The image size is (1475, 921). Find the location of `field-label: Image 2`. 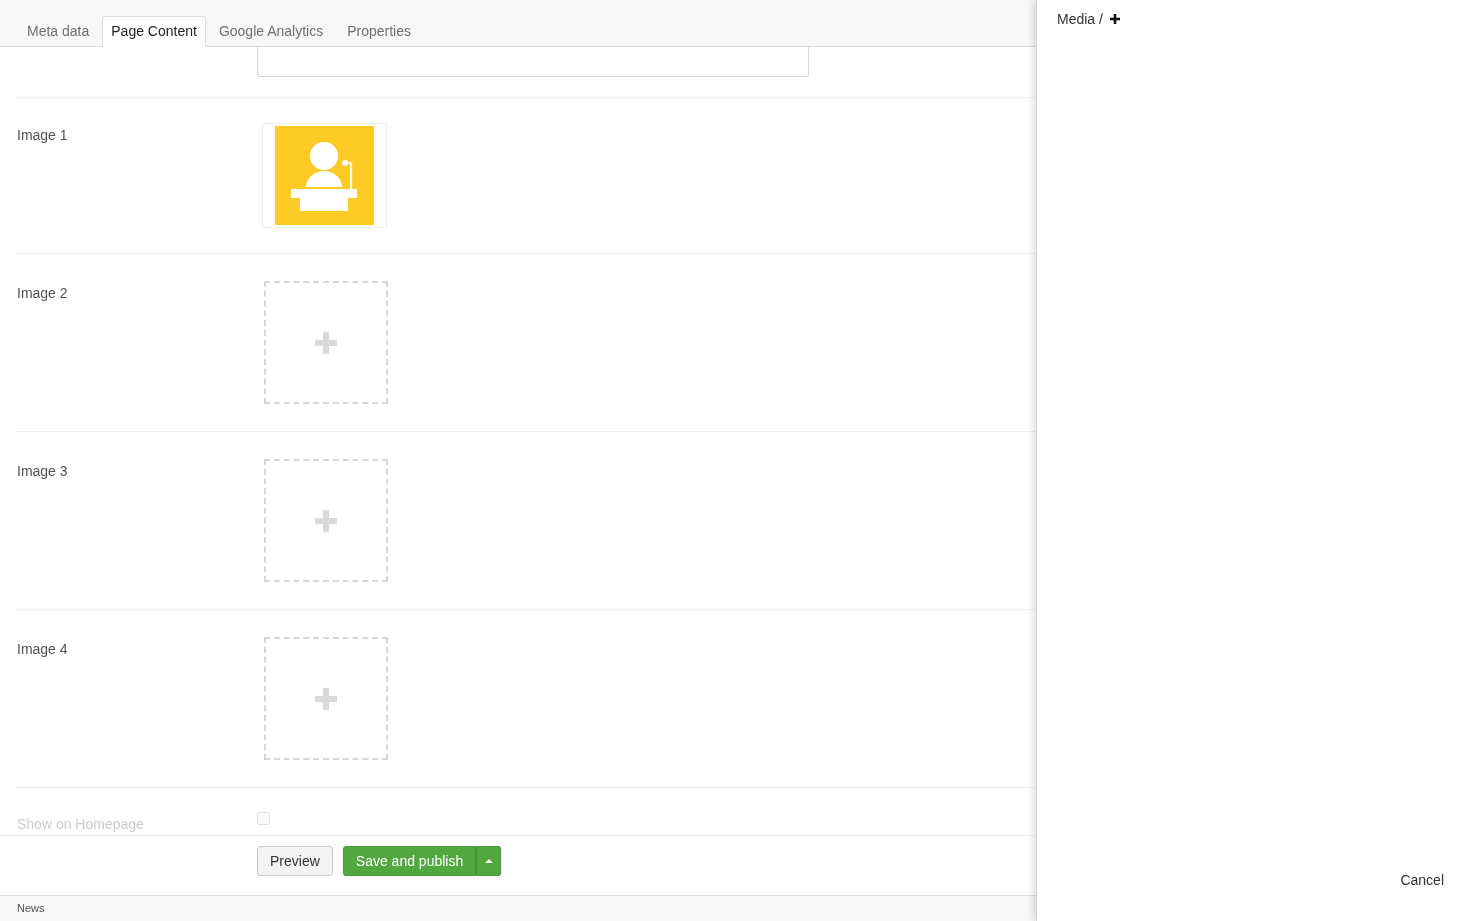

field-label: Image 2 is located at coordinates (42, 293).